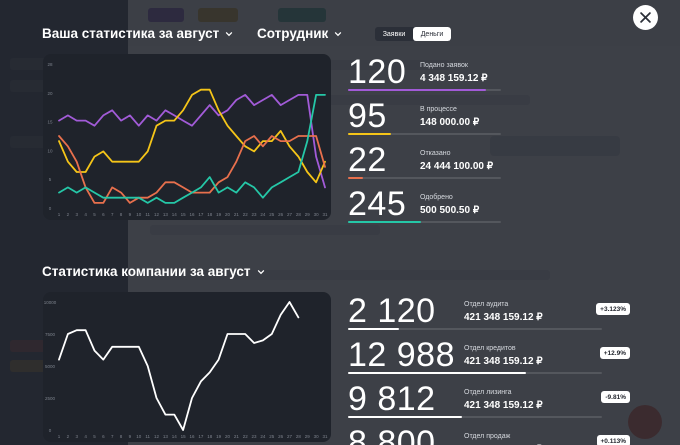 This screenshot has width=680, height=445. Describe the element at coordinates (299, 33) in the screenshot. I see `employee-dropdown: Сотрудник` at that location.